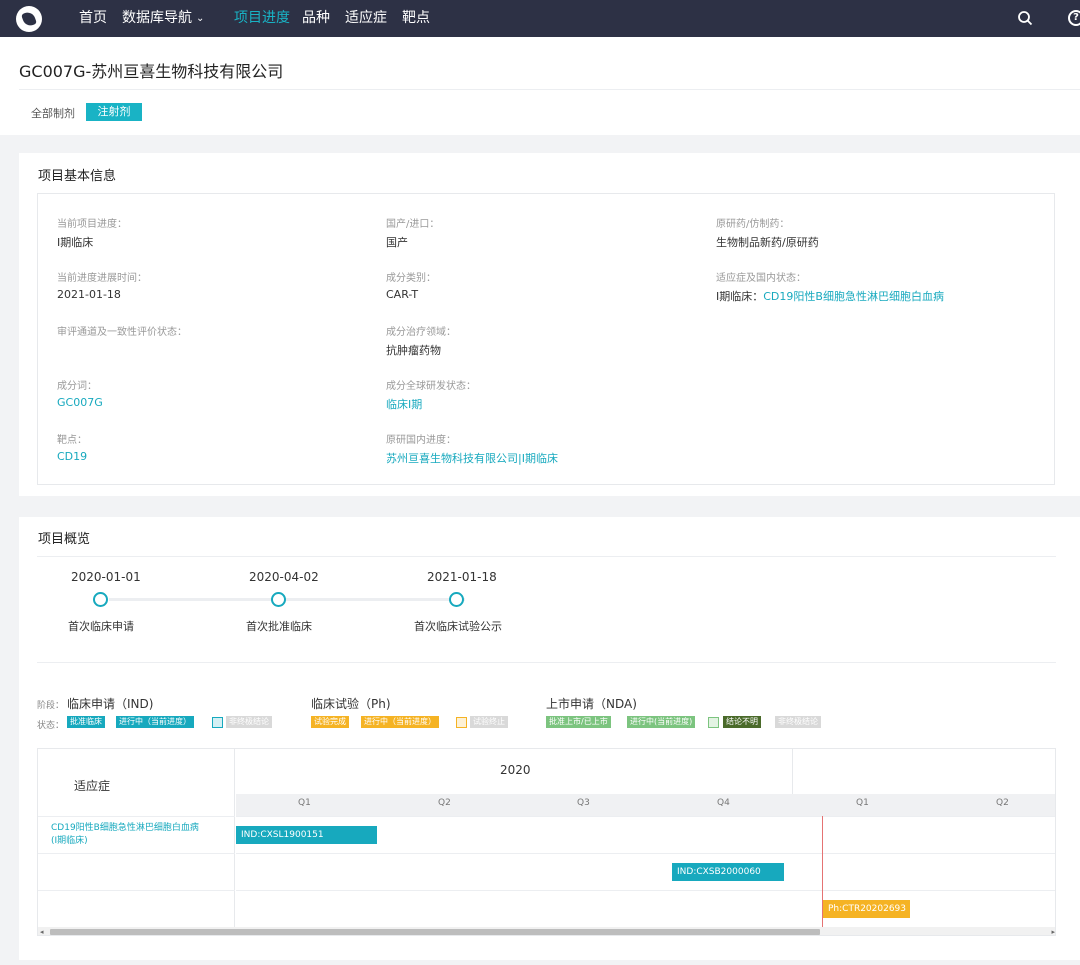 The height and width of the screenshot is (965, 1080). What do you see at coordinates (413, 350) in the screenshot?
I see `field-value: 抗肿瘤药物` at bounding box center [413, 350].